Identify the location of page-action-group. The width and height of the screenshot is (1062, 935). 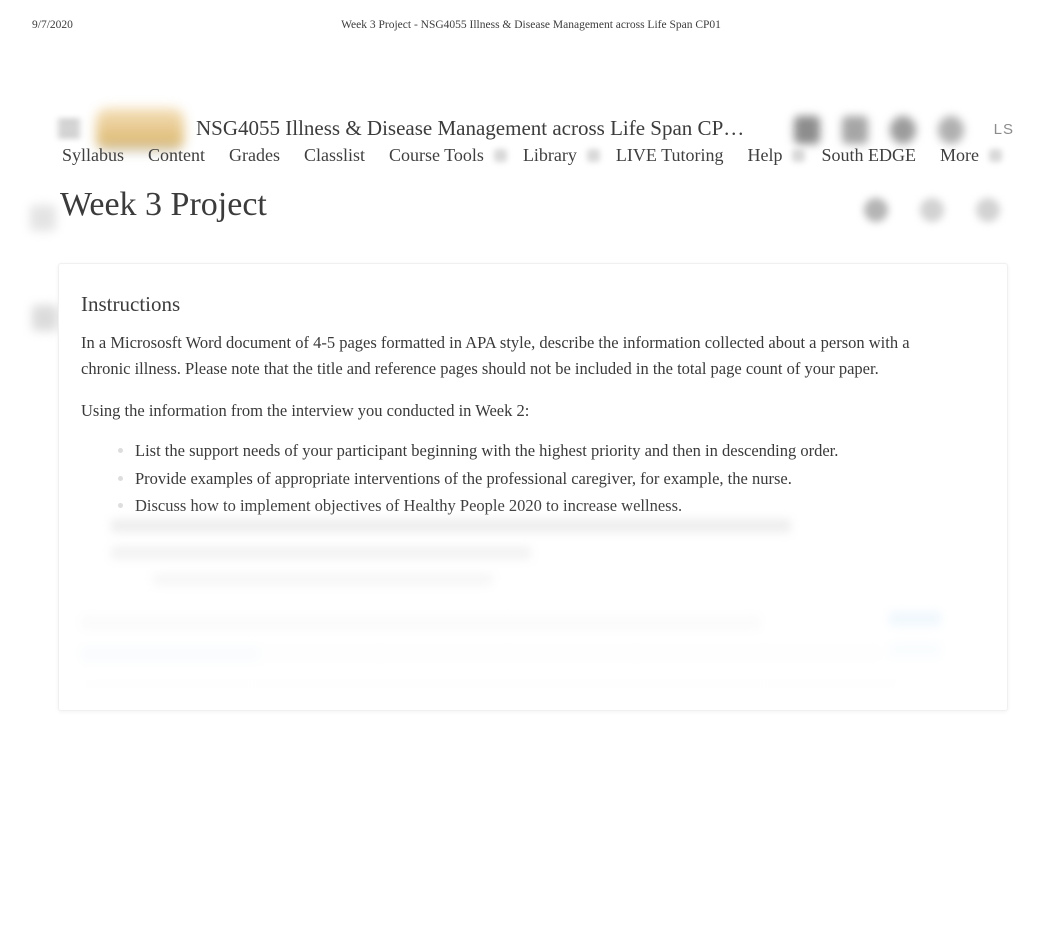
(932, 210).